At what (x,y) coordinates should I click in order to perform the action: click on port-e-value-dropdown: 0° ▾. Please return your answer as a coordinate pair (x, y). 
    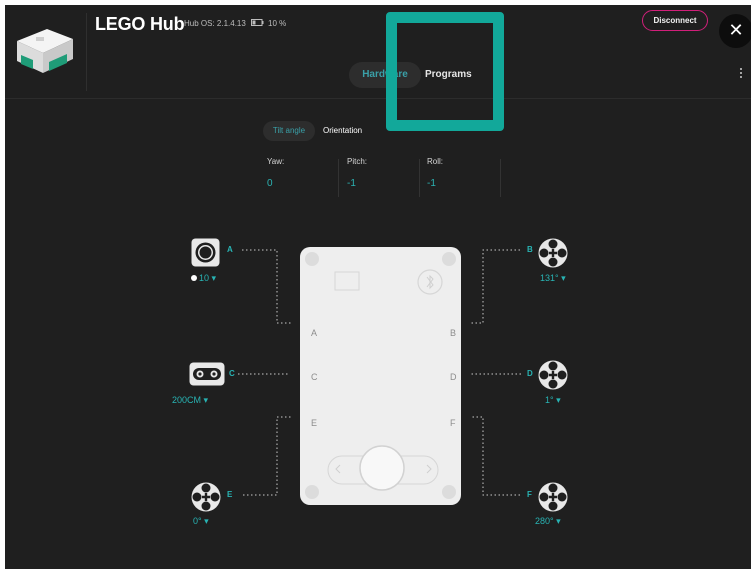
    Looking at the image, I should click on (201, 521).